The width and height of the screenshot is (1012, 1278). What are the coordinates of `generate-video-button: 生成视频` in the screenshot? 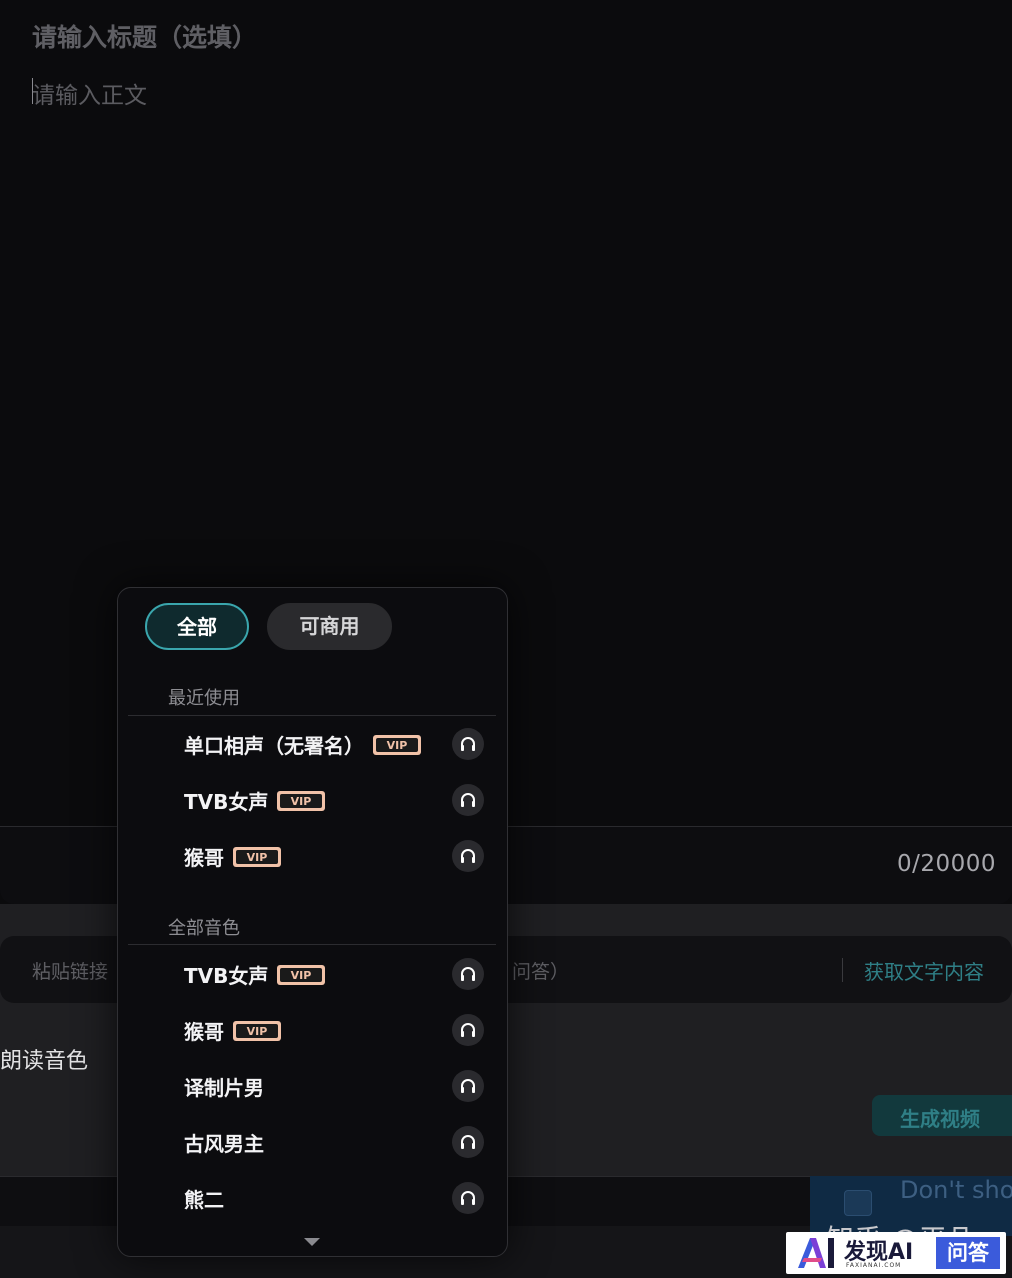 It's located at (942, 1115).